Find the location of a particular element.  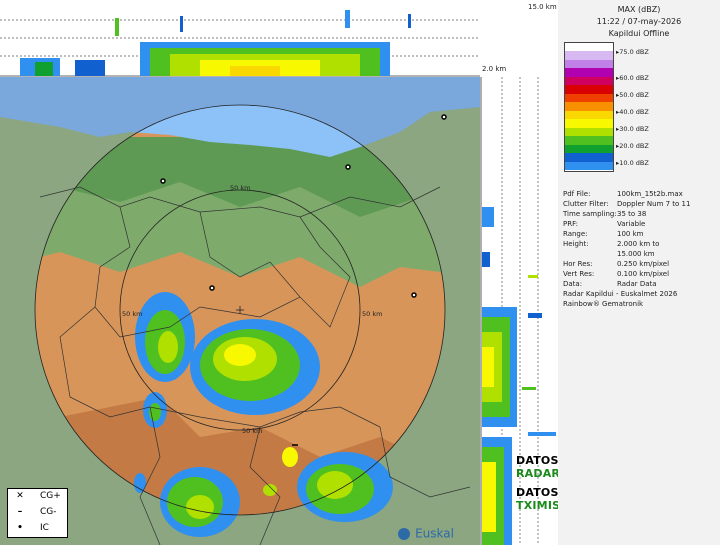

info-row: Time sampling:35 to 38 is located at coordinates (604, 214).